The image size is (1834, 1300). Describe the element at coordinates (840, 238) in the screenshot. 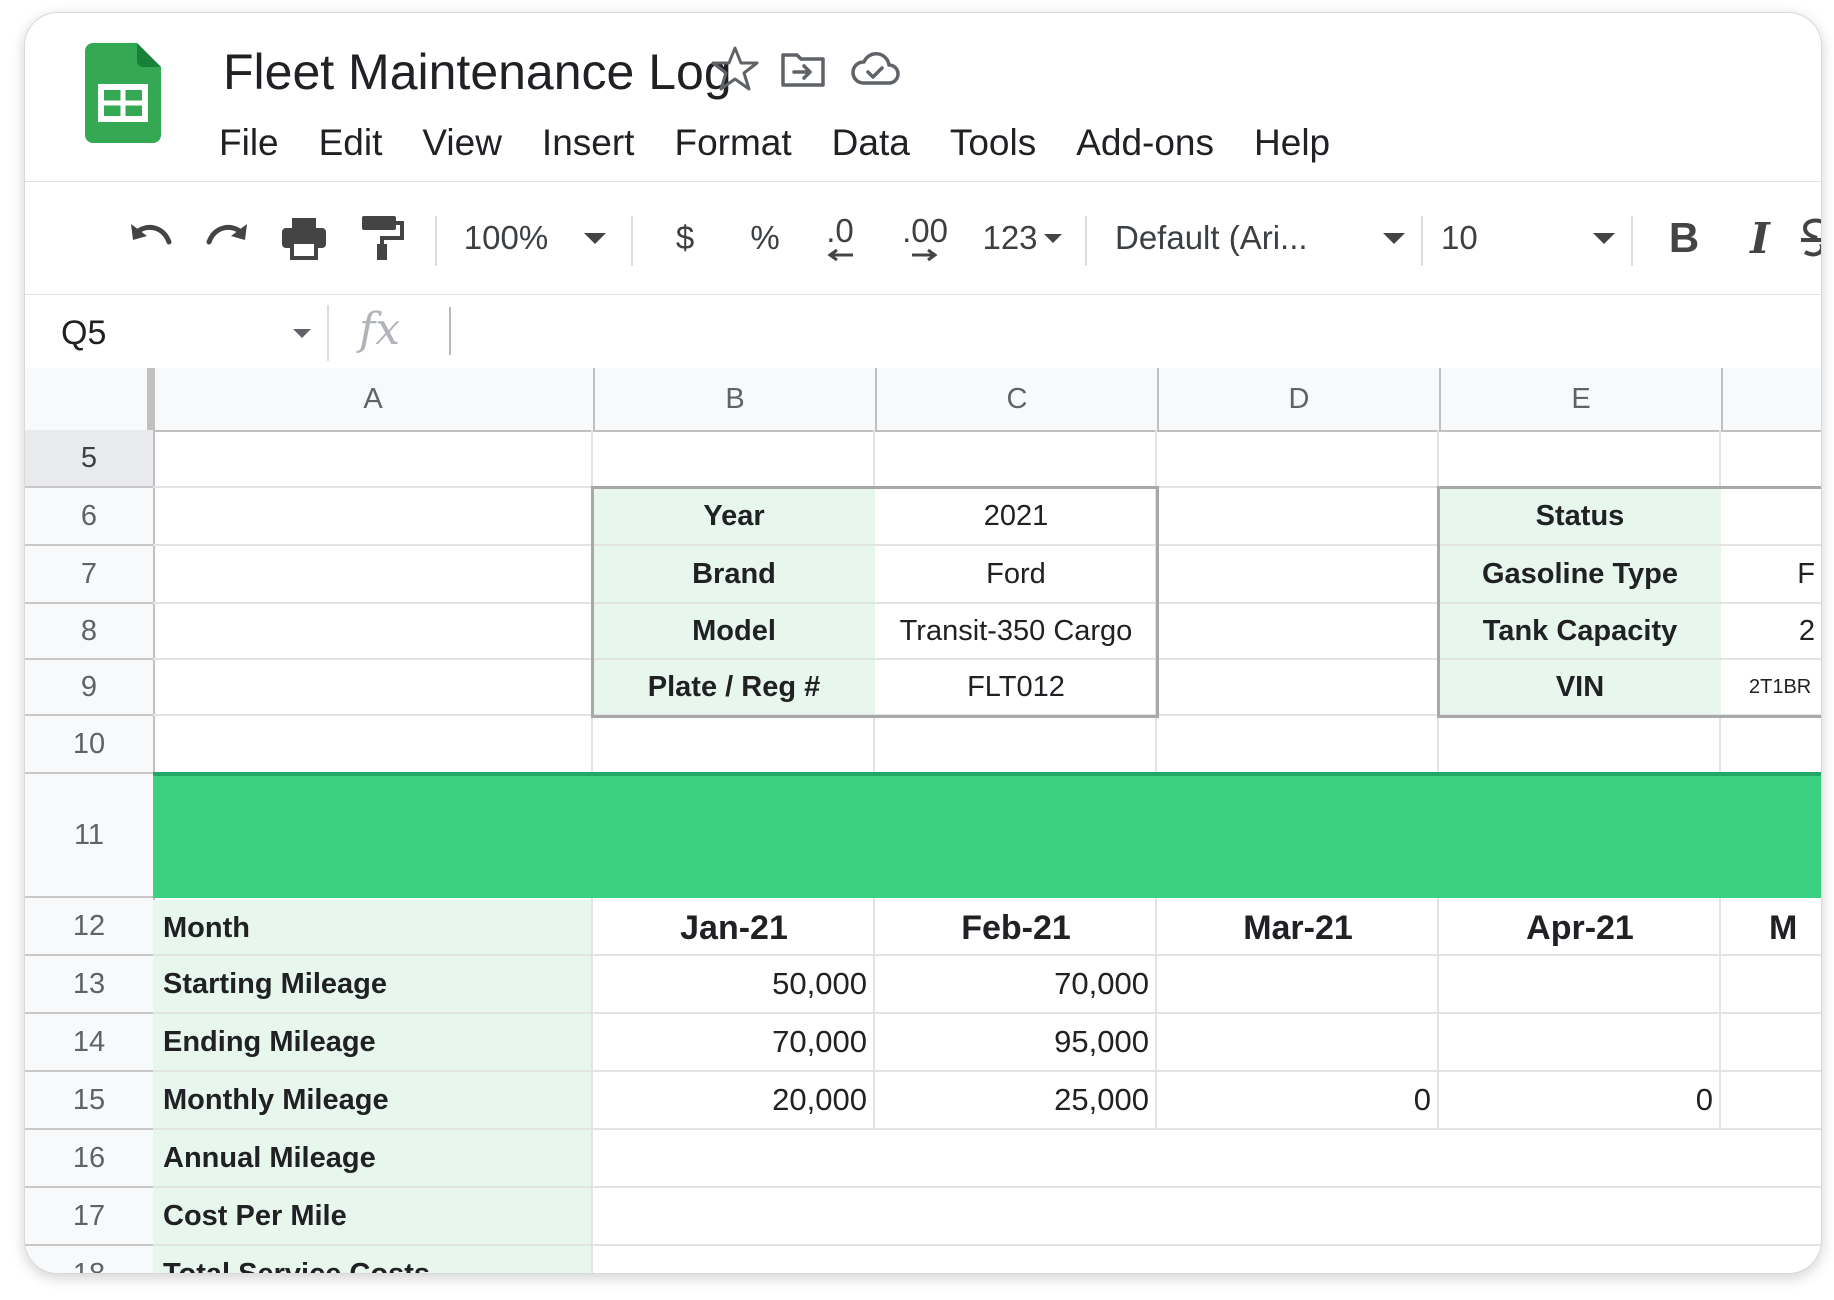

I see `decrease-decimal-button: .0` at that location.